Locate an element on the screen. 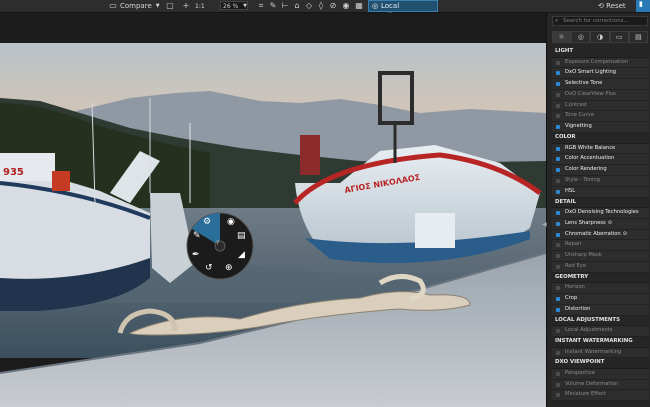 The image size is (650, 407). radial-menu: ⚙ ◉ ✎ ▤ ? ✒ ◢ ↺ ⊕ is located at coordinates (220, 246).